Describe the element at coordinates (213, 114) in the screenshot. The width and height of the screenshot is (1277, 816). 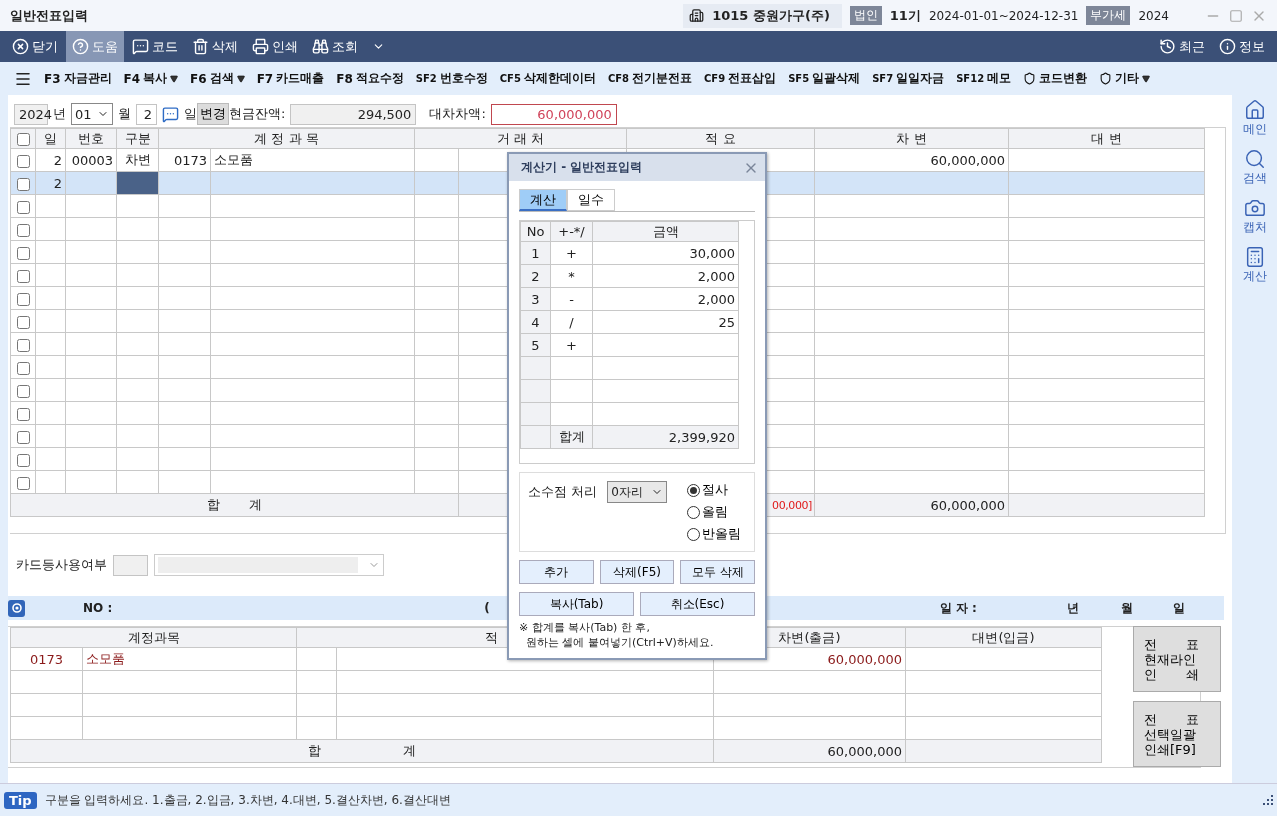
I see `change-button: 변경` at that location.